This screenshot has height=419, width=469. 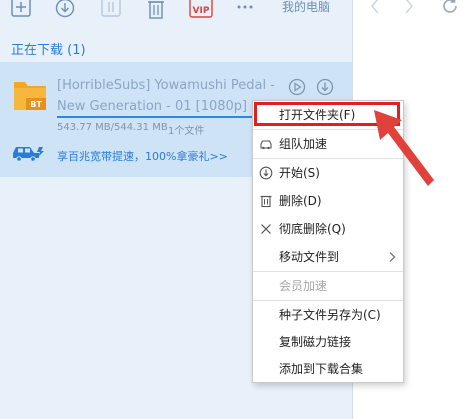 I want to click on menu-item-start: 开始(S), so click(x=328, y=173).